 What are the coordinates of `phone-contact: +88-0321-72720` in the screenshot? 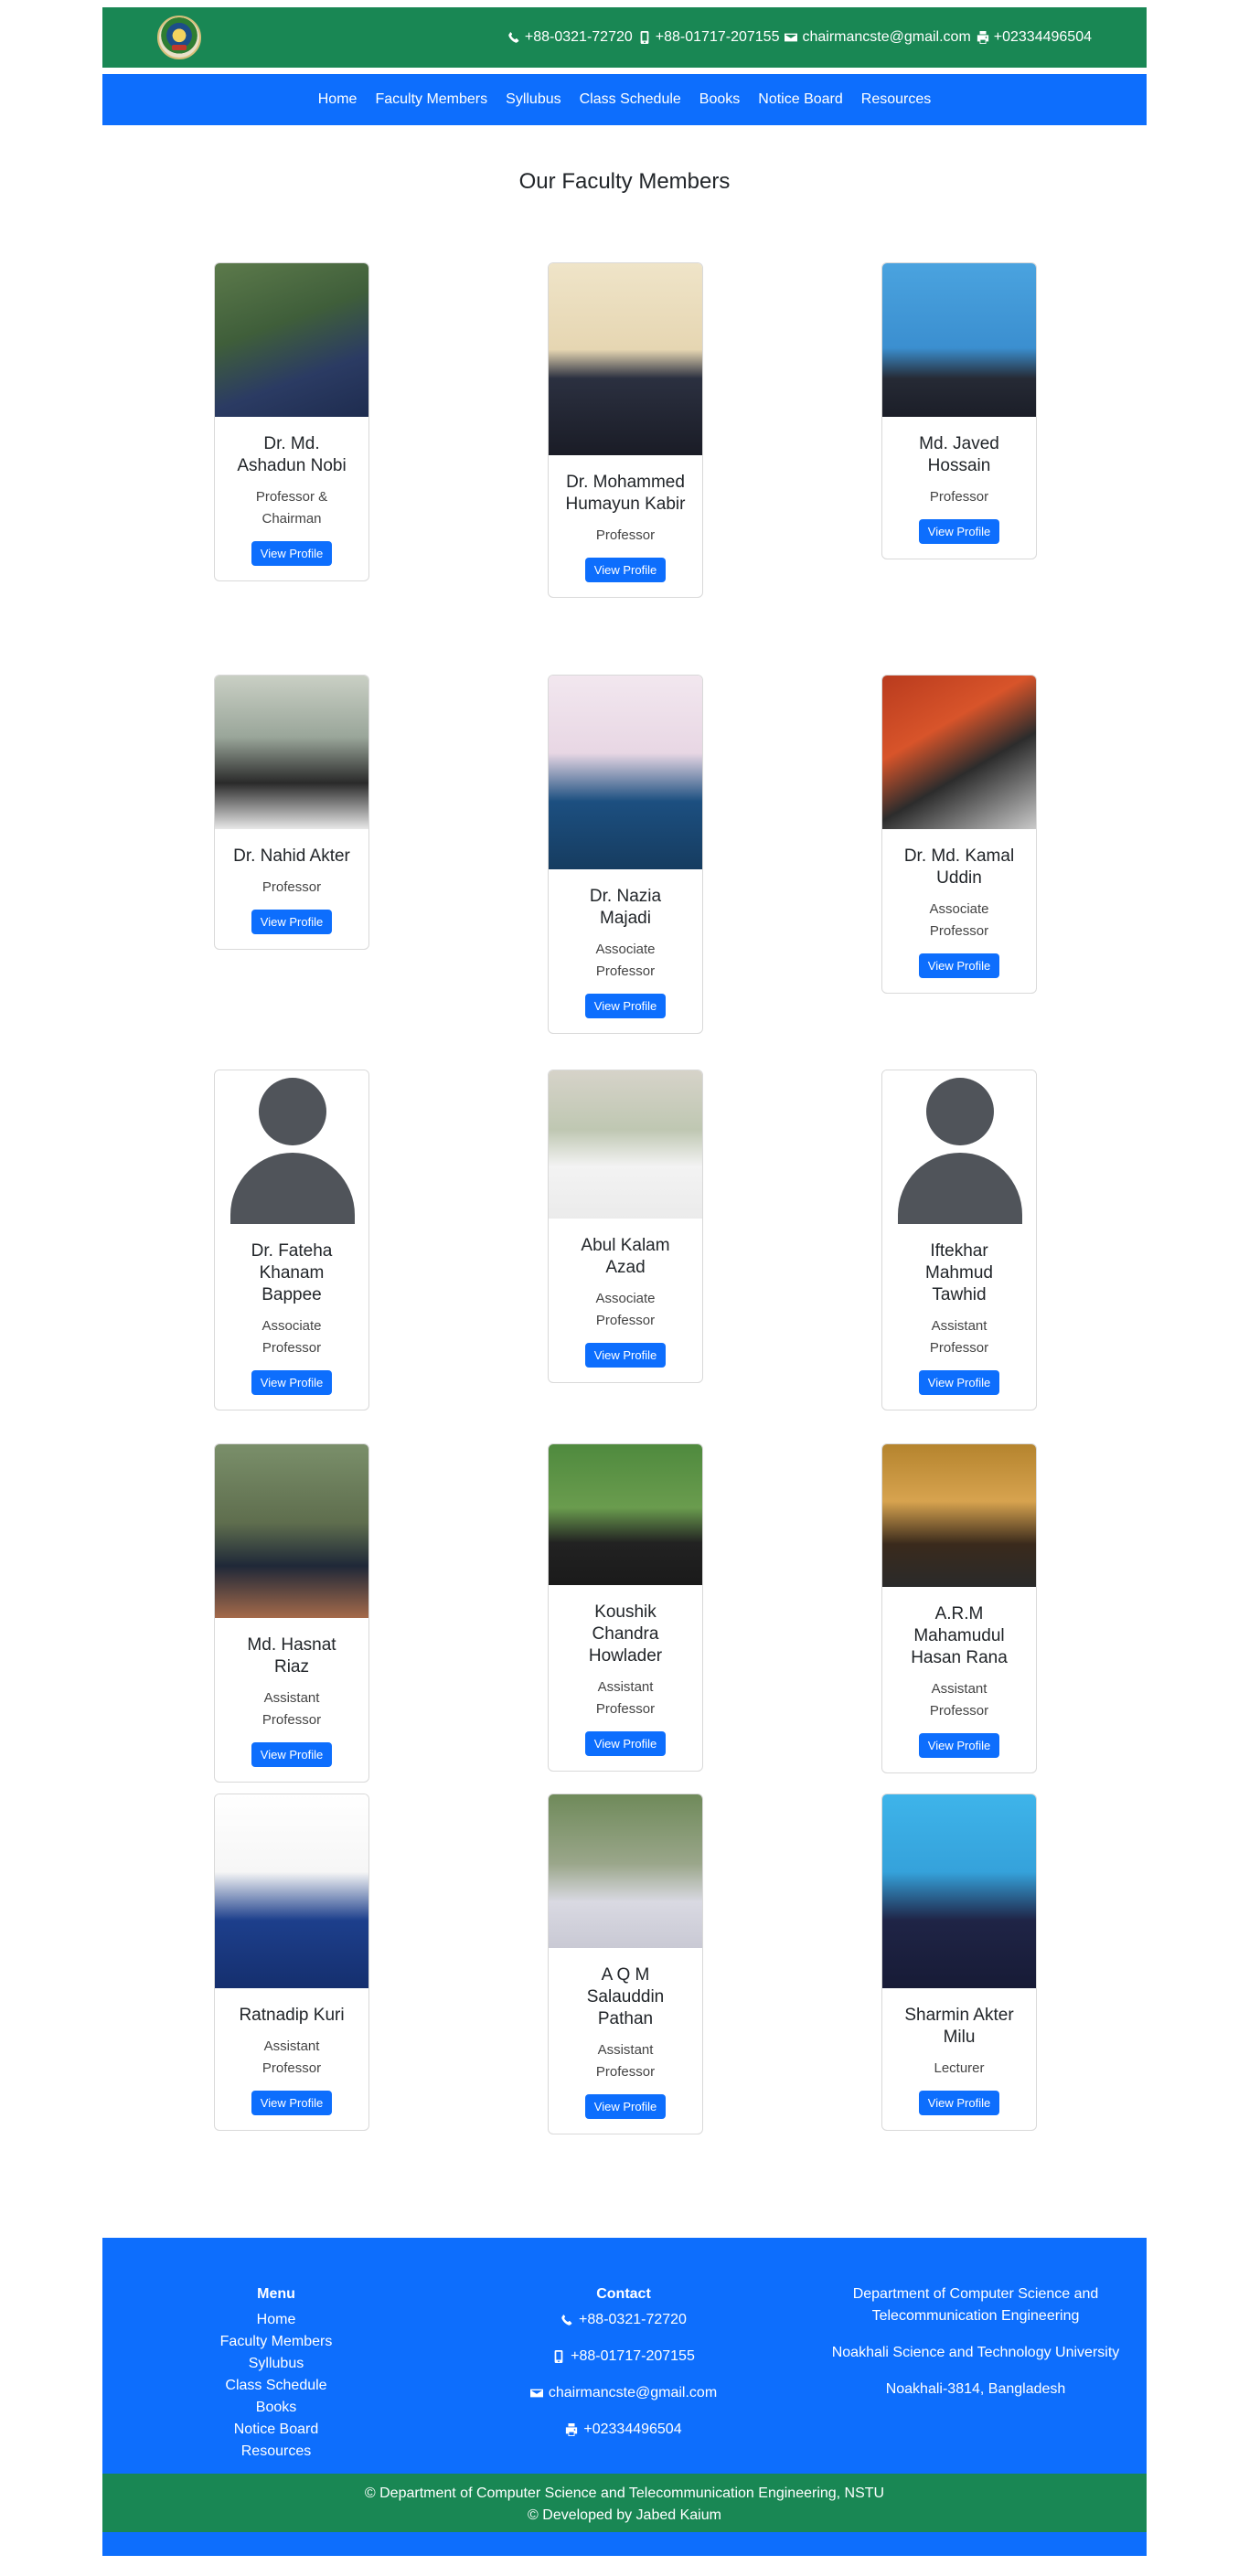 It's located at (570, 38).